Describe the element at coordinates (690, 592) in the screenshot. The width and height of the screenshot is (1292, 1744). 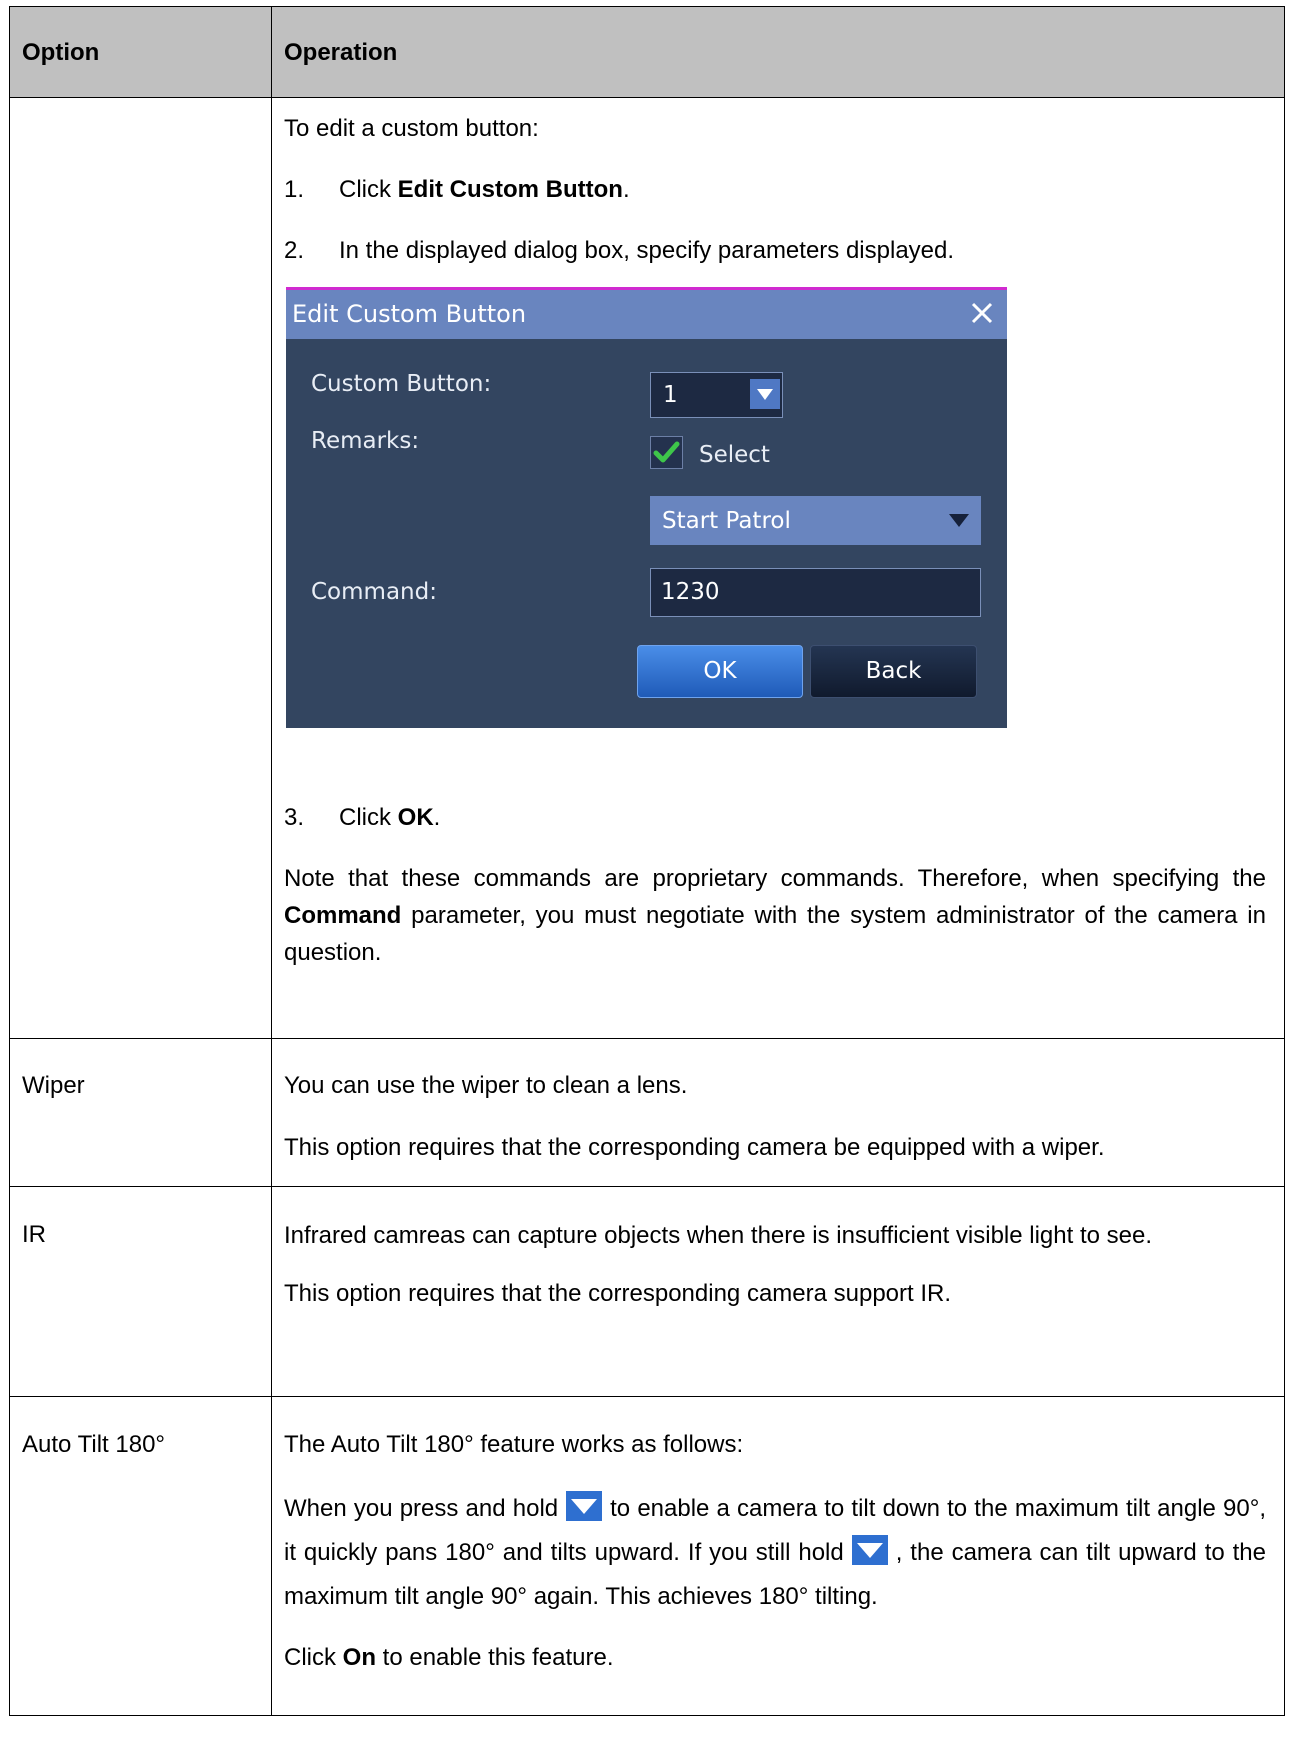
I see `command-value: 1230` at that location.